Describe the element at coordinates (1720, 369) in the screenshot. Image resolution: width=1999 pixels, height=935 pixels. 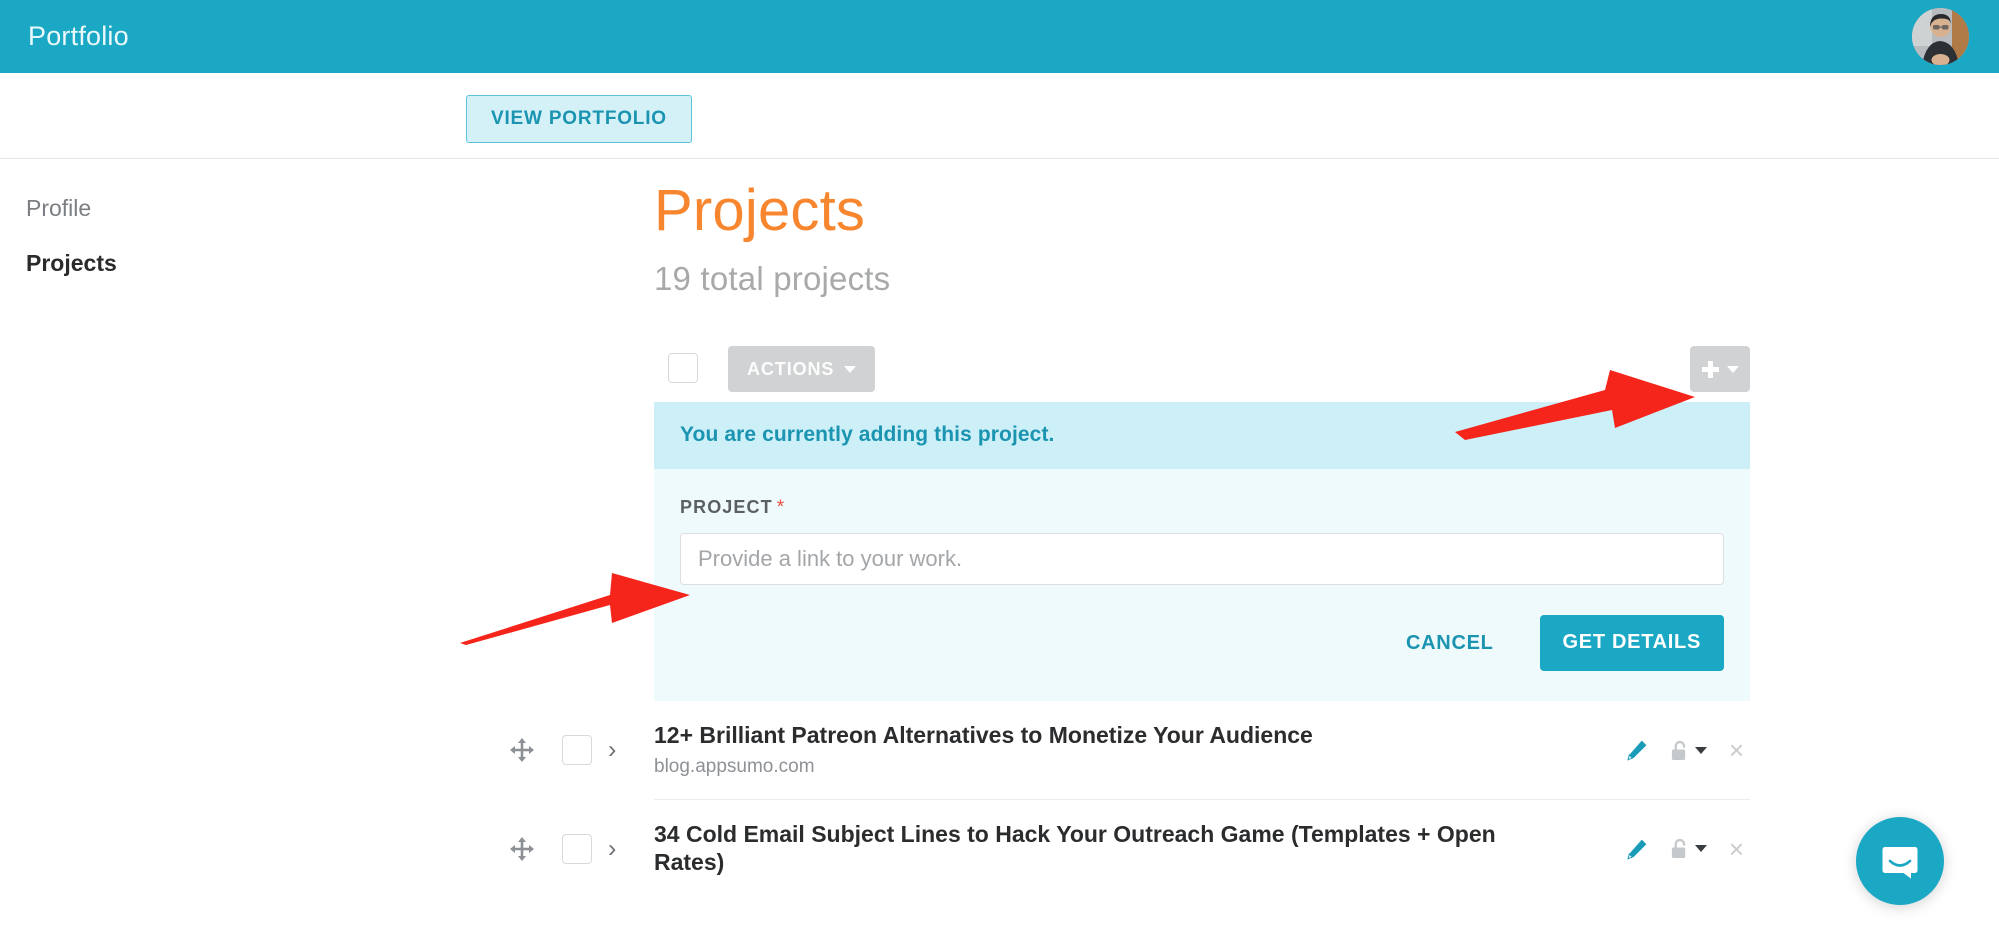
I see `add-project-button` at that location.